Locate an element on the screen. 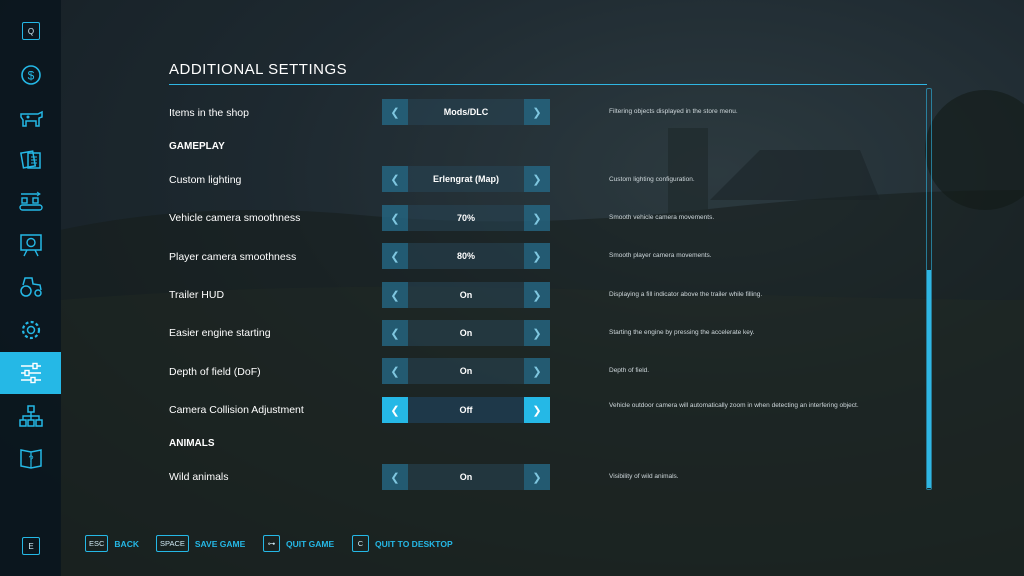 The height and width of the screenshot is (576, 1024). selector-value: 80% is located at coordinates (465, 256).